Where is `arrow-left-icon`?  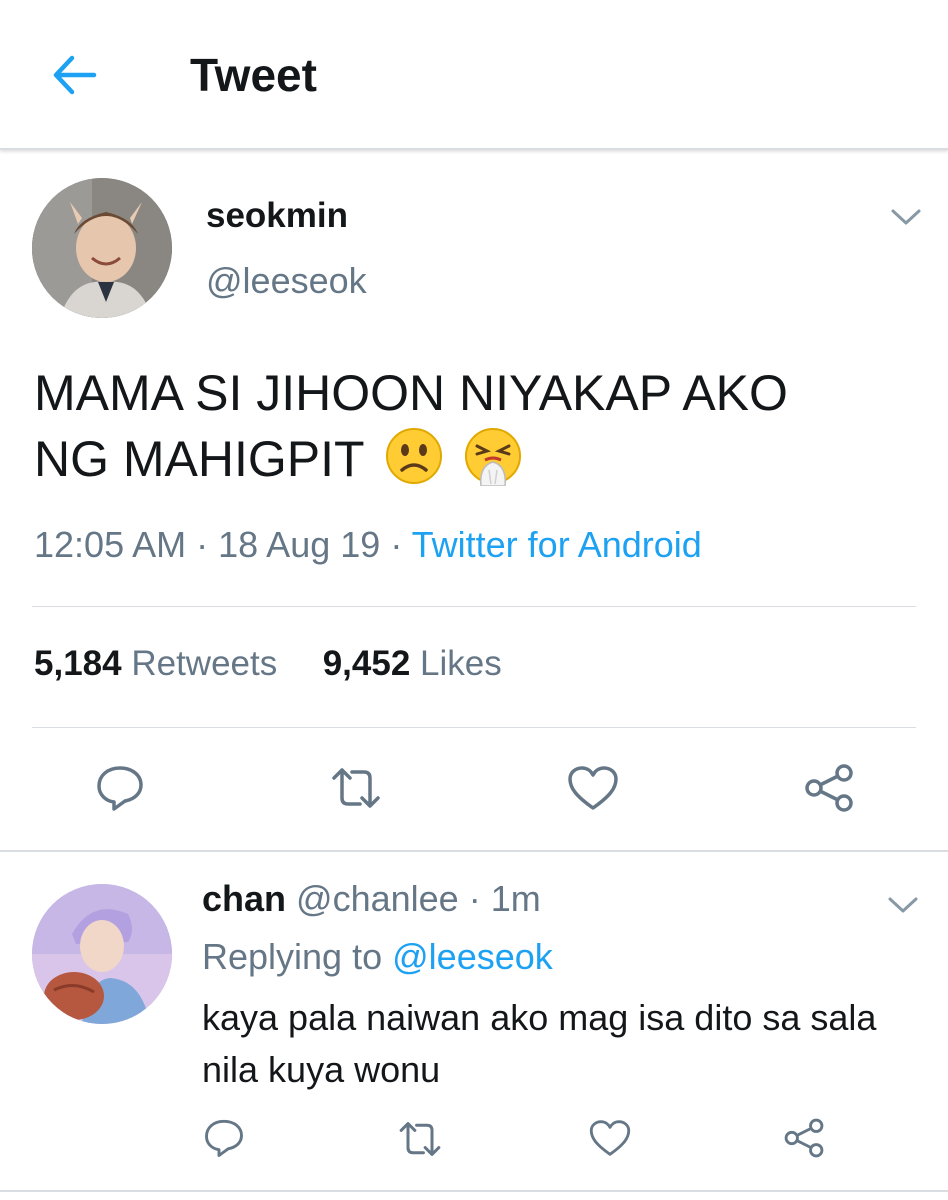 arrow-left-icon is located at coordinates (75, 75).